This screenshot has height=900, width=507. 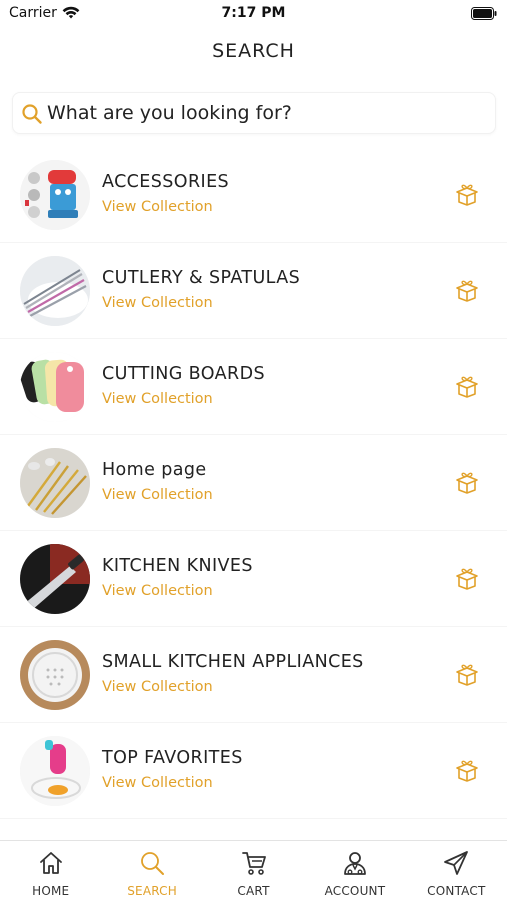 I want to click on collection-title: TOP FAVORITES, so click(x=172, y=758).